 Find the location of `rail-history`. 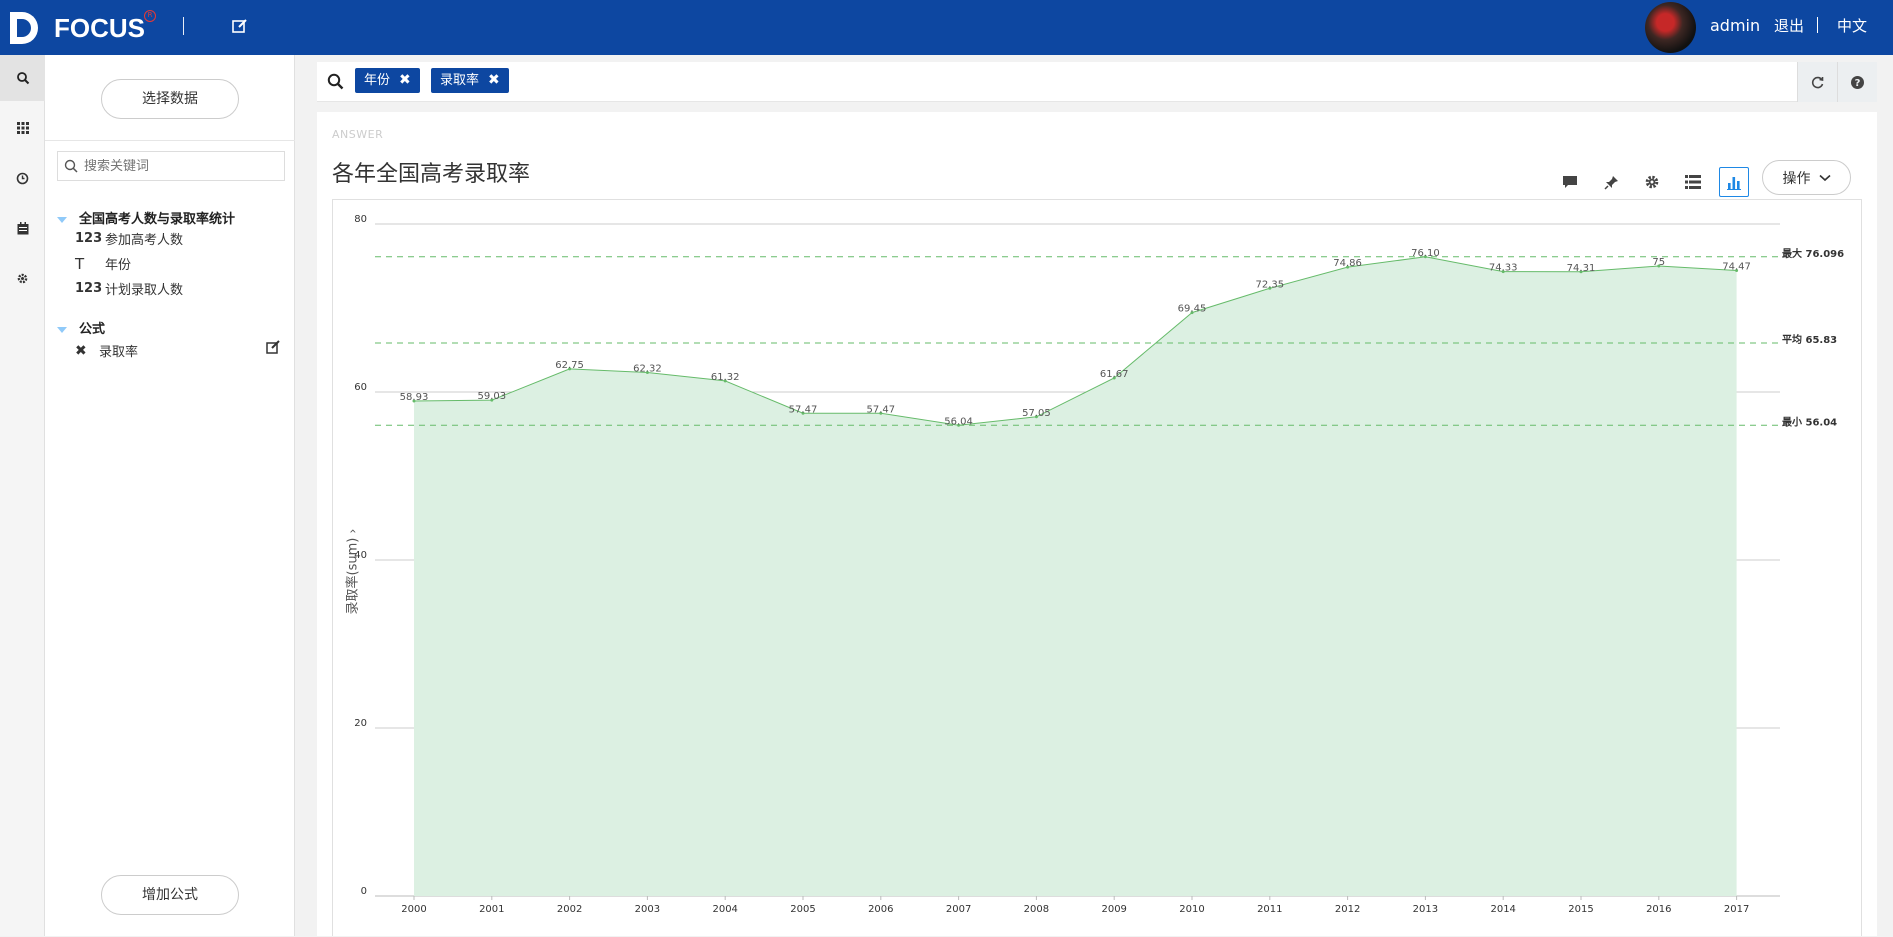

rail-history is located at coordinates (22, 178).